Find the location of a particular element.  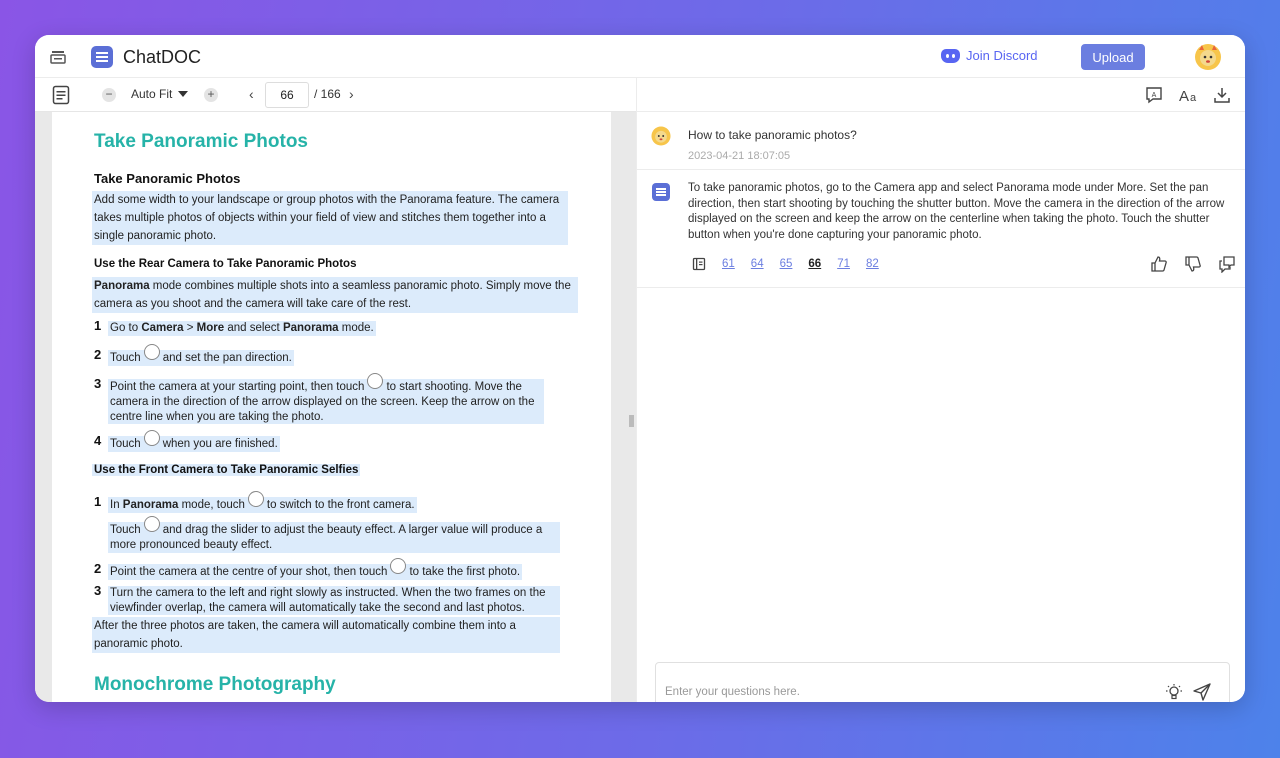

join-discord-label: Join Discord is located at coordinates (1002, 55).